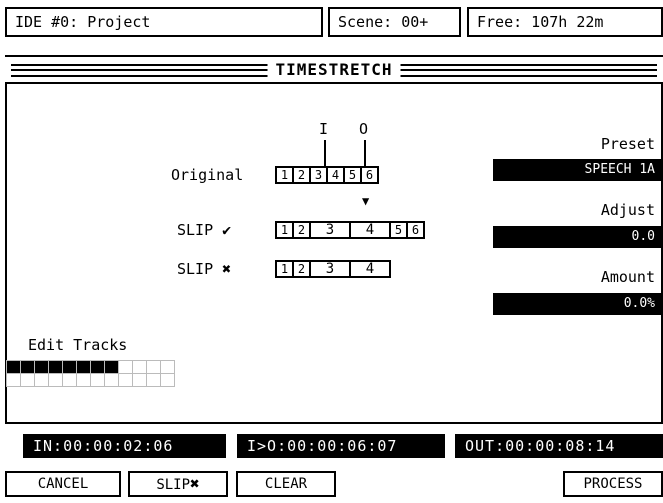 The height and width of the screenshot is (503, 663). I want to click on edit-tracks-grid, so click(90, 373).